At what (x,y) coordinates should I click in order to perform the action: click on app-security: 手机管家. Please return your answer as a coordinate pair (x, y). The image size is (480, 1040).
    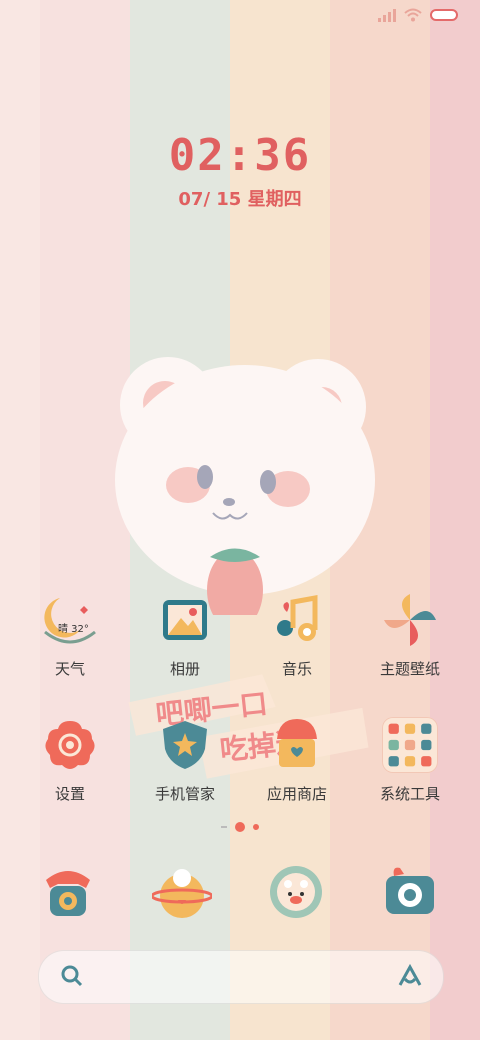
    Looking at the image, I should click on (185, 759).